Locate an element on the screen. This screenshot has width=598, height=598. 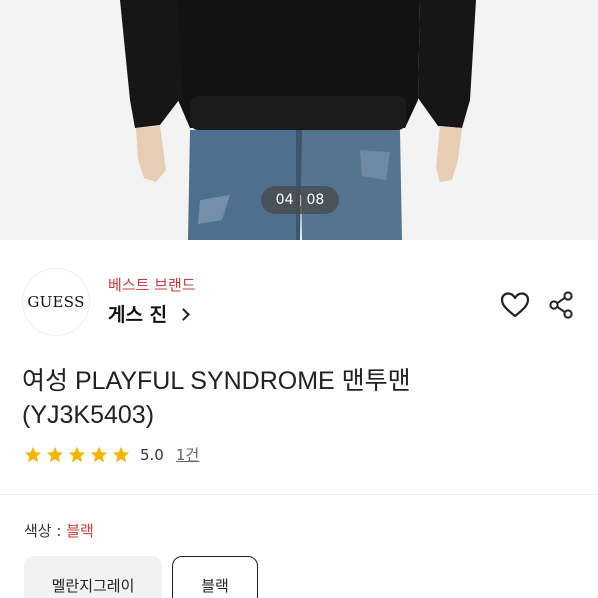
brand-logo: GUESS is located at coordinates (56, 302).